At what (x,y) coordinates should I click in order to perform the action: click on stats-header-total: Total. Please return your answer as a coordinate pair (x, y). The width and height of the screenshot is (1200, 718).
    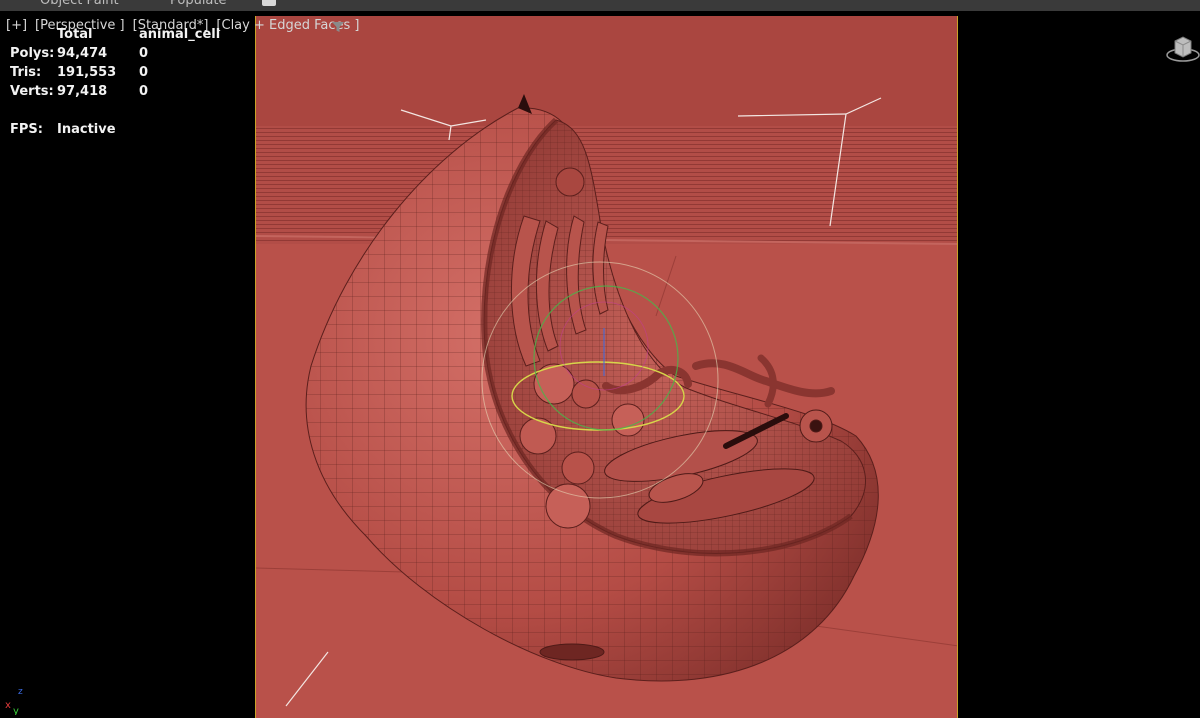
    Looking at the image, I should click on (75, 34).